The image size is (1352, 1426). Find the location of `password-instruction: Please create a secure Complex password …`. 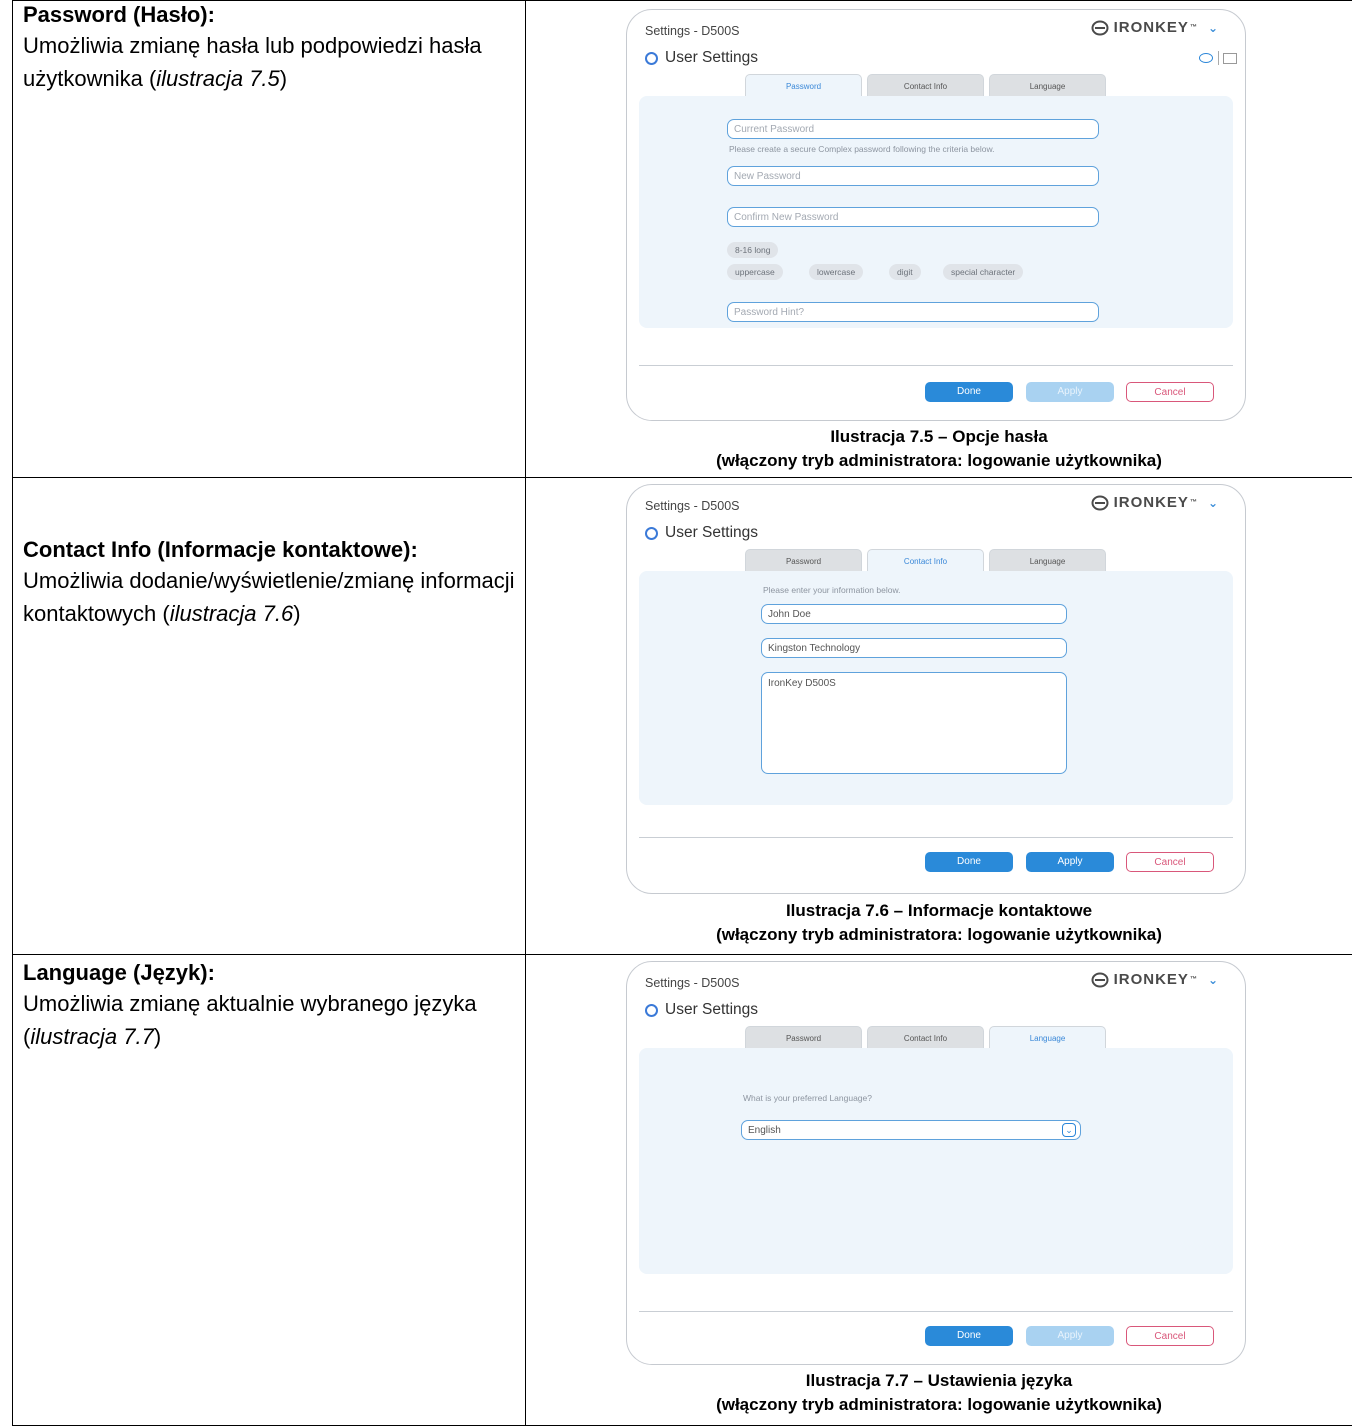

password-instruction: Please create a secure Complex password … is located at coordinates (862, 149).